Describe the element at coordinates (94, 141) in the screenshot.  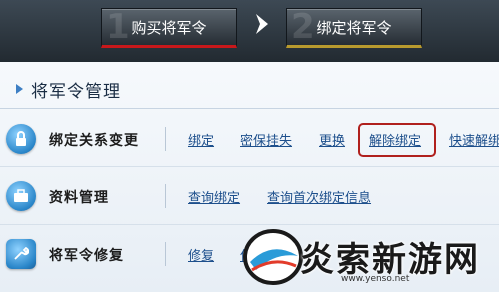
I see `row-name: 绑定关系变更` at that location.